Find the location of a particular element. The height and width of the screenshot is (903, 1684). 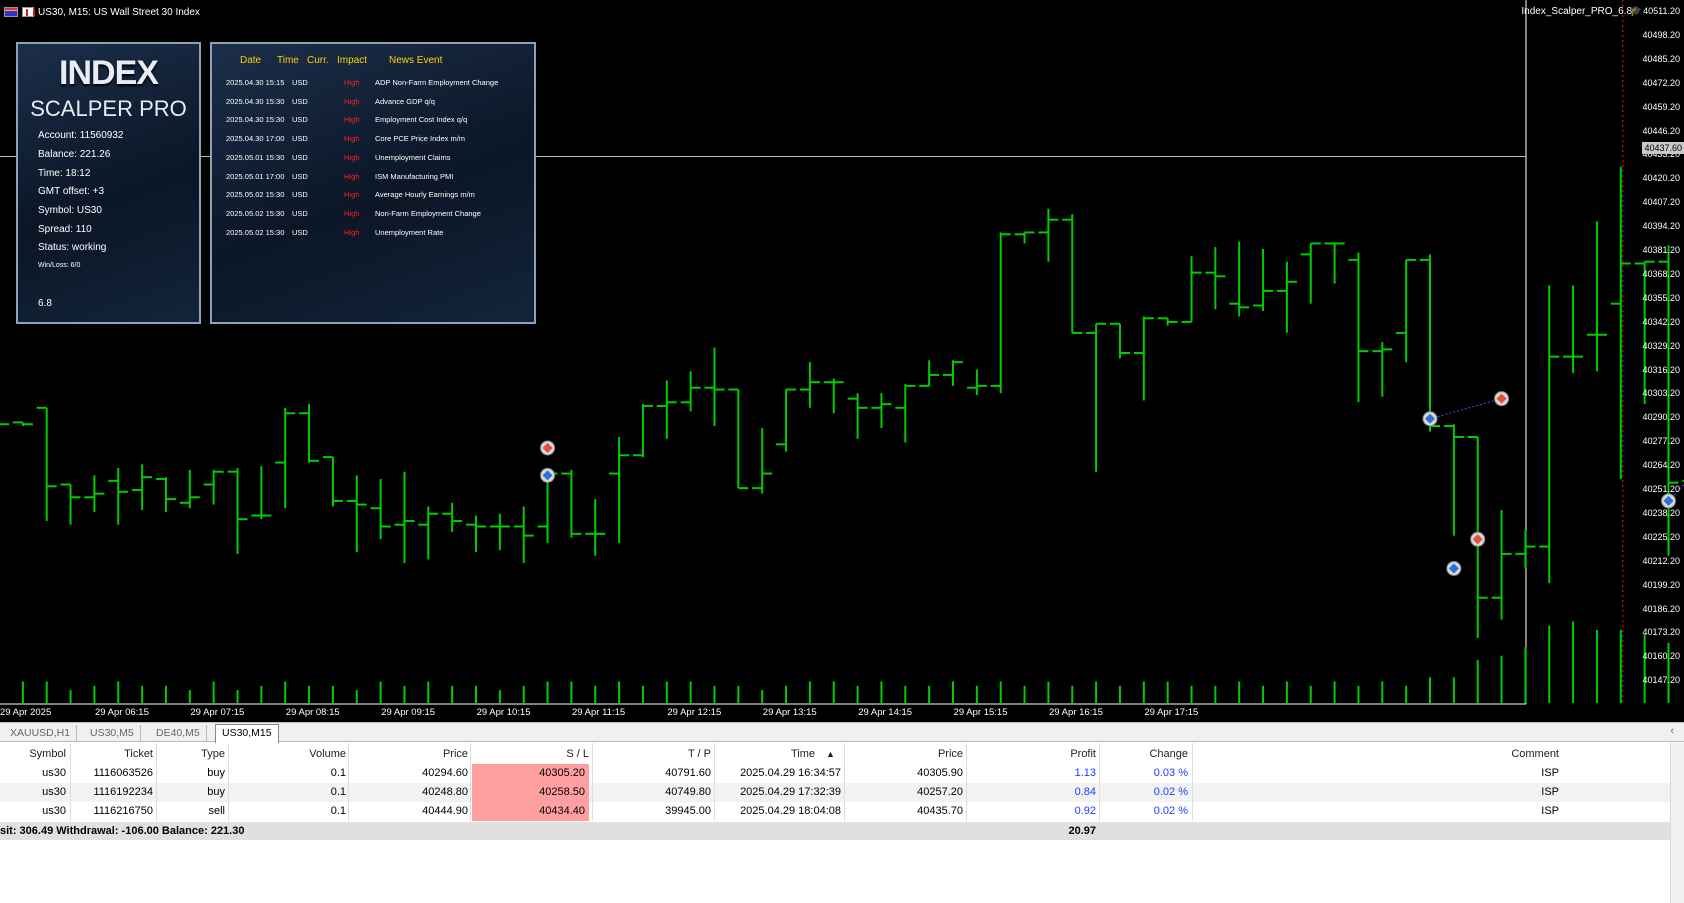

col-tp: T / P is located at coordinates (652, 754).